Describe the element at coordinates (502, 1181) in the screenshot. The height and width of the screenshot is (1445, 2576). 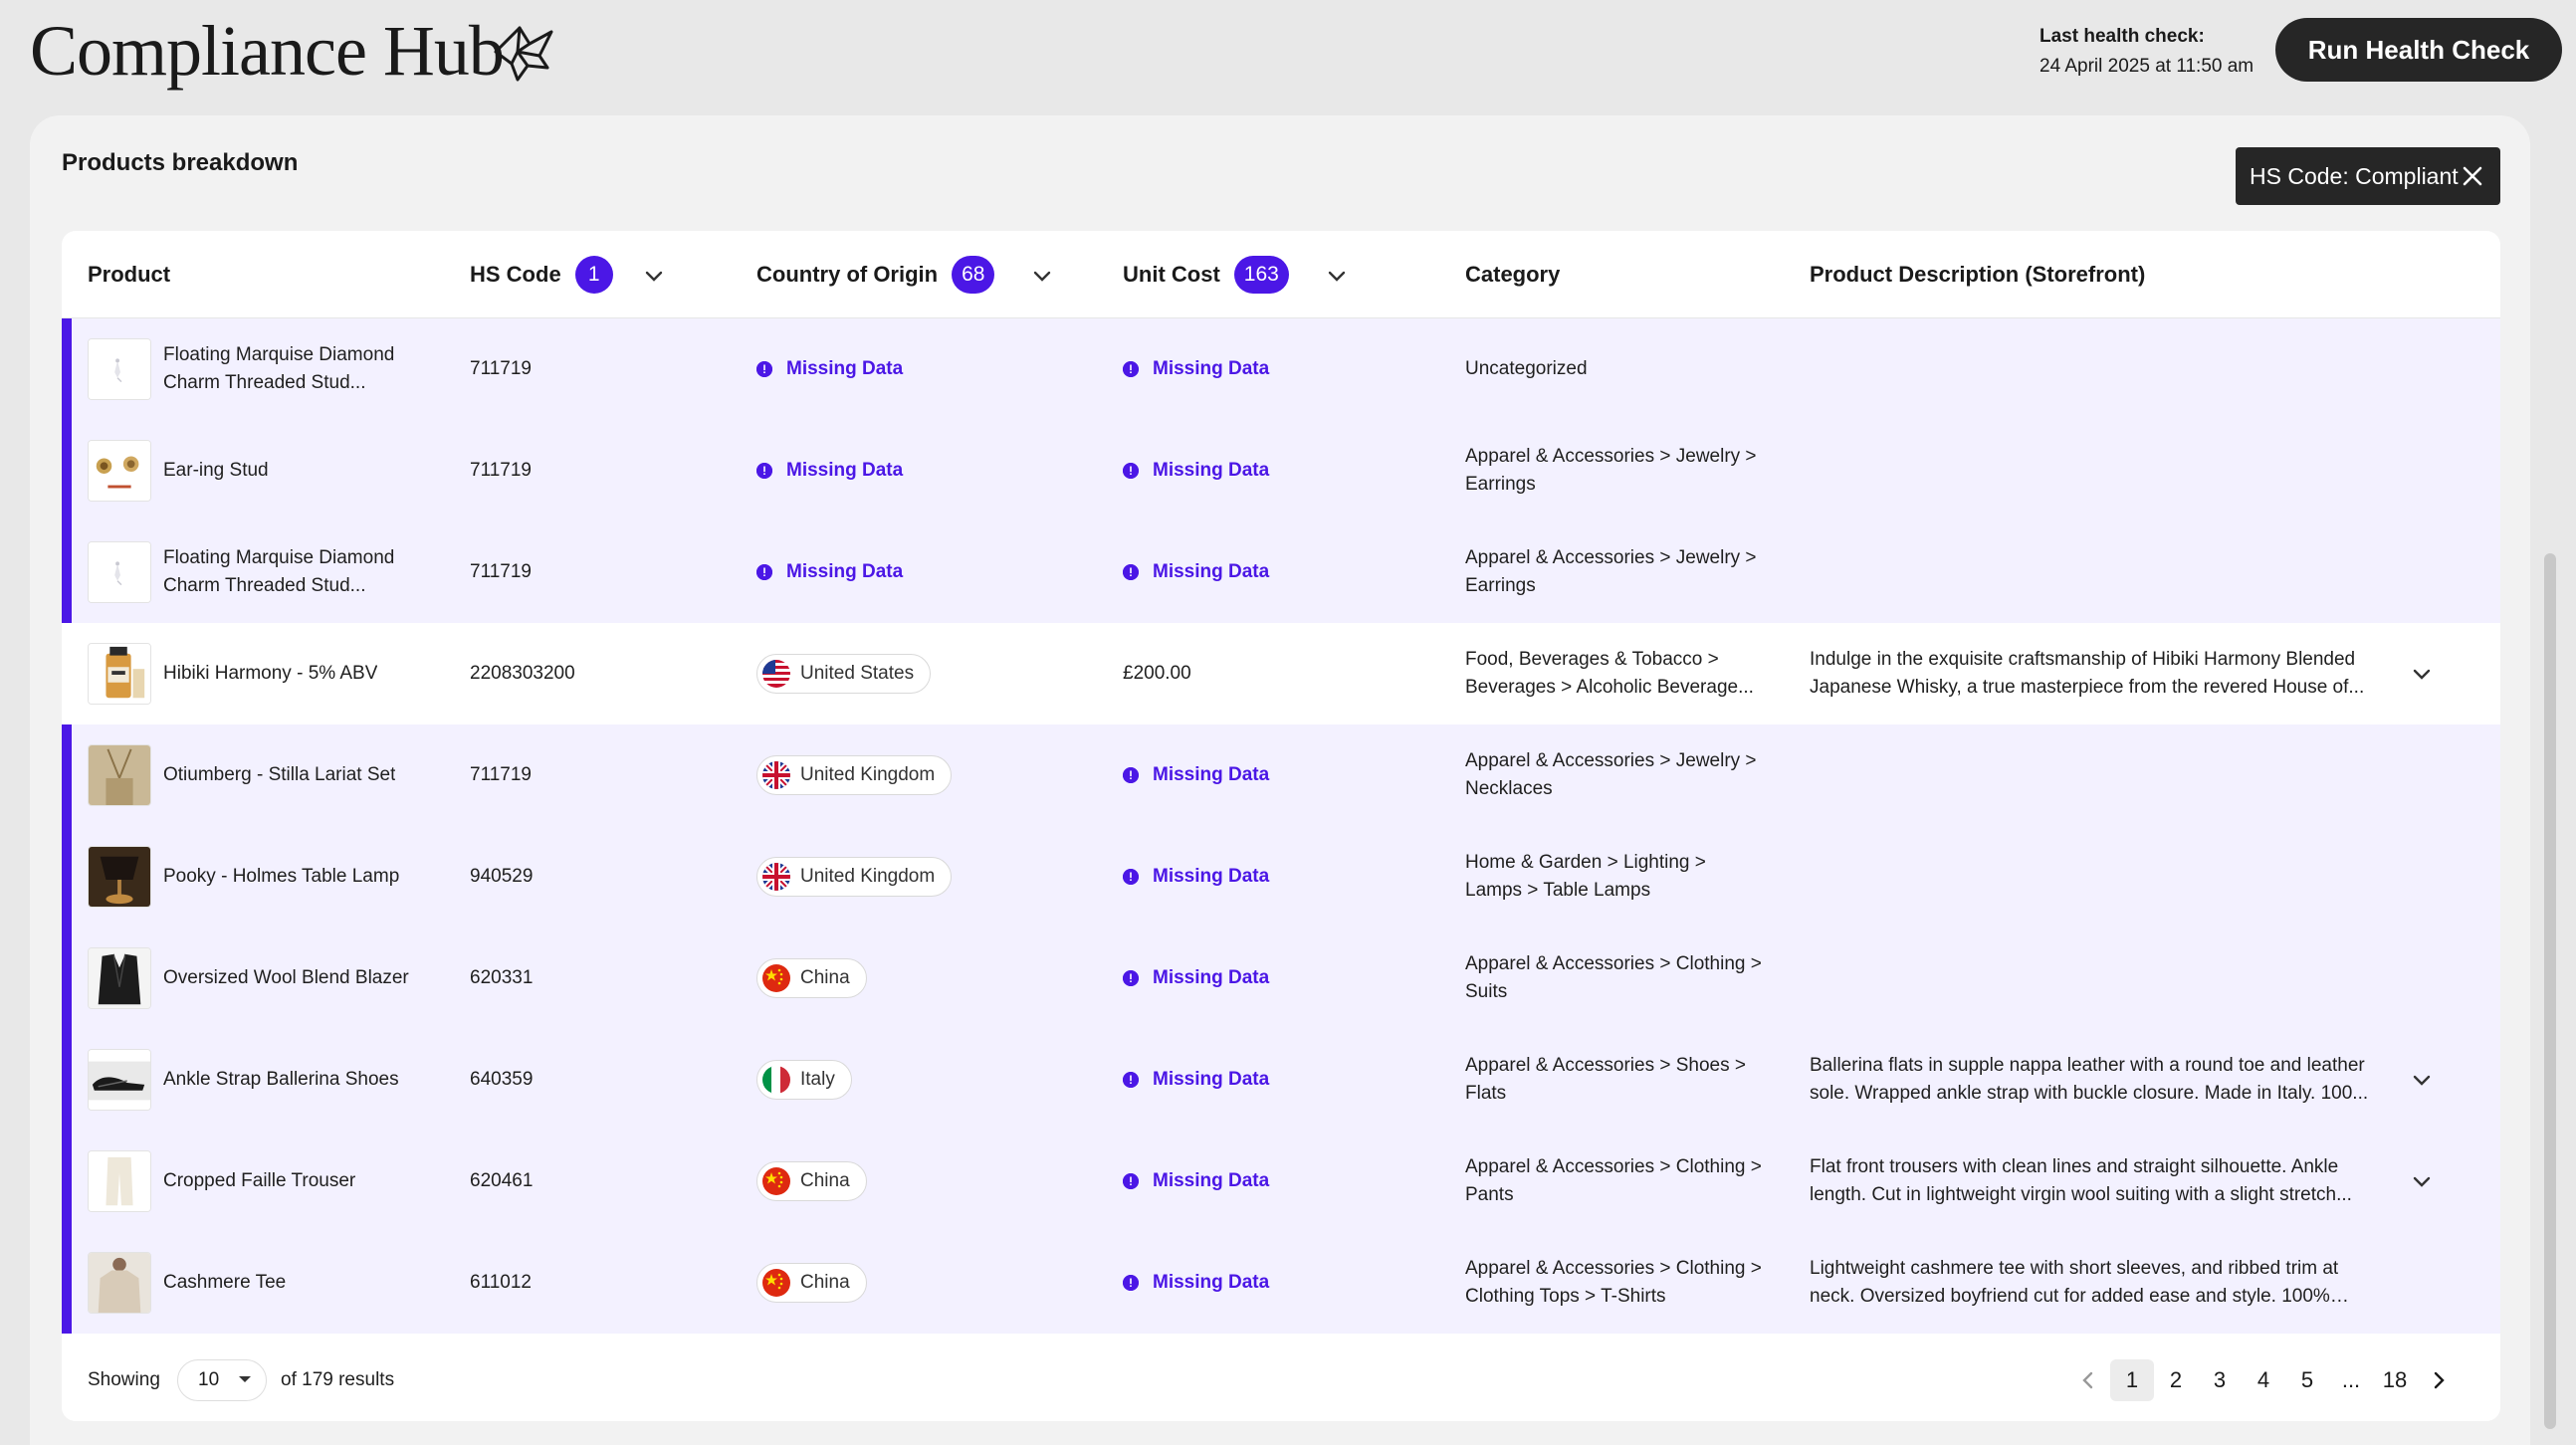
I see `hs-code: 620461` at that location.